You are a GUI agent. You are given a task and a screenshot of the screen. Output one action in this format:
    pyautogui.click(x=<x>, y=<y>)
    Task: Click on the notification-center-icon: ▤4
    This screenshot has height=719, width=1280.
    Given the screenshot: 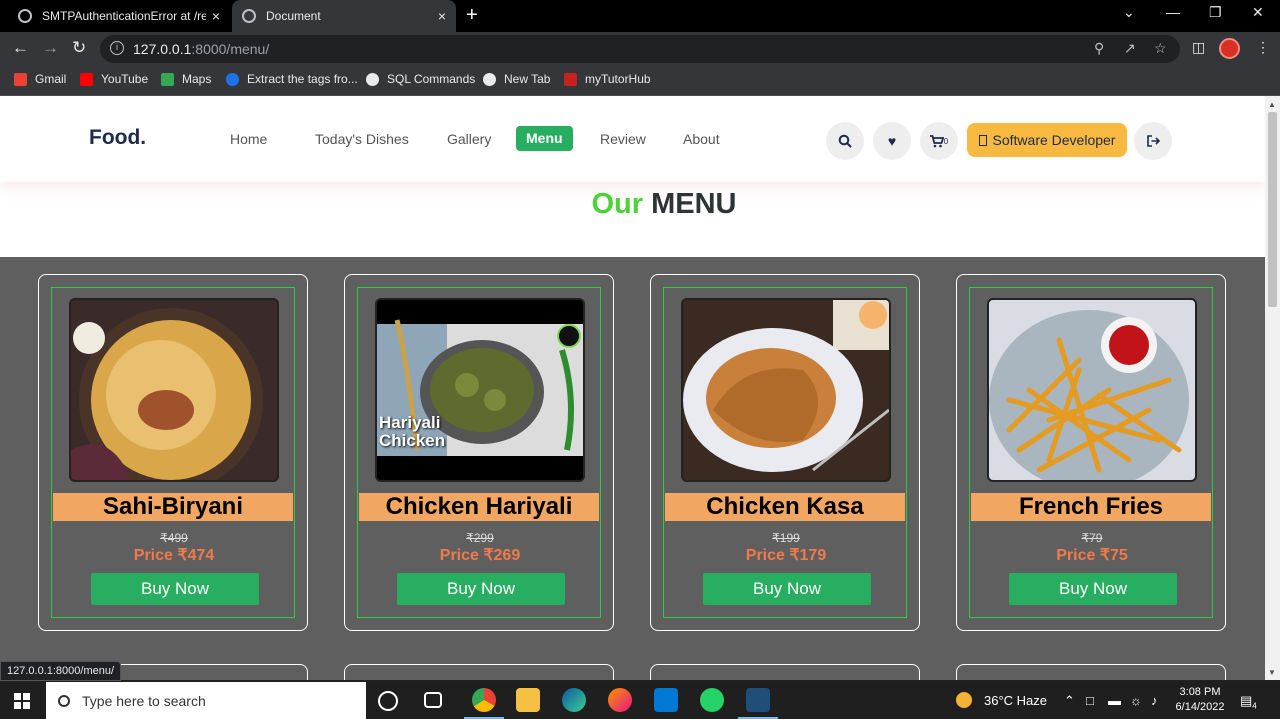 What is the action you would take?
    pyautogui.click(x=1248, y=702)
    